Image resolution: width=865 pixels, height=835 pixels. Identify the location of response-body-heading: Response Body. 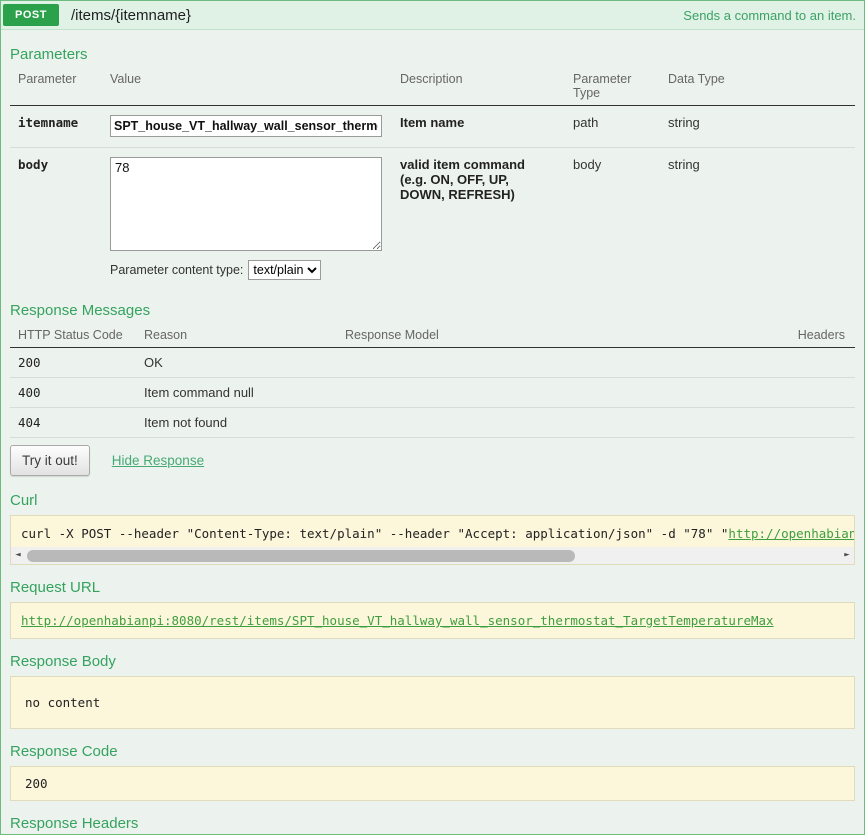
(63, 661).